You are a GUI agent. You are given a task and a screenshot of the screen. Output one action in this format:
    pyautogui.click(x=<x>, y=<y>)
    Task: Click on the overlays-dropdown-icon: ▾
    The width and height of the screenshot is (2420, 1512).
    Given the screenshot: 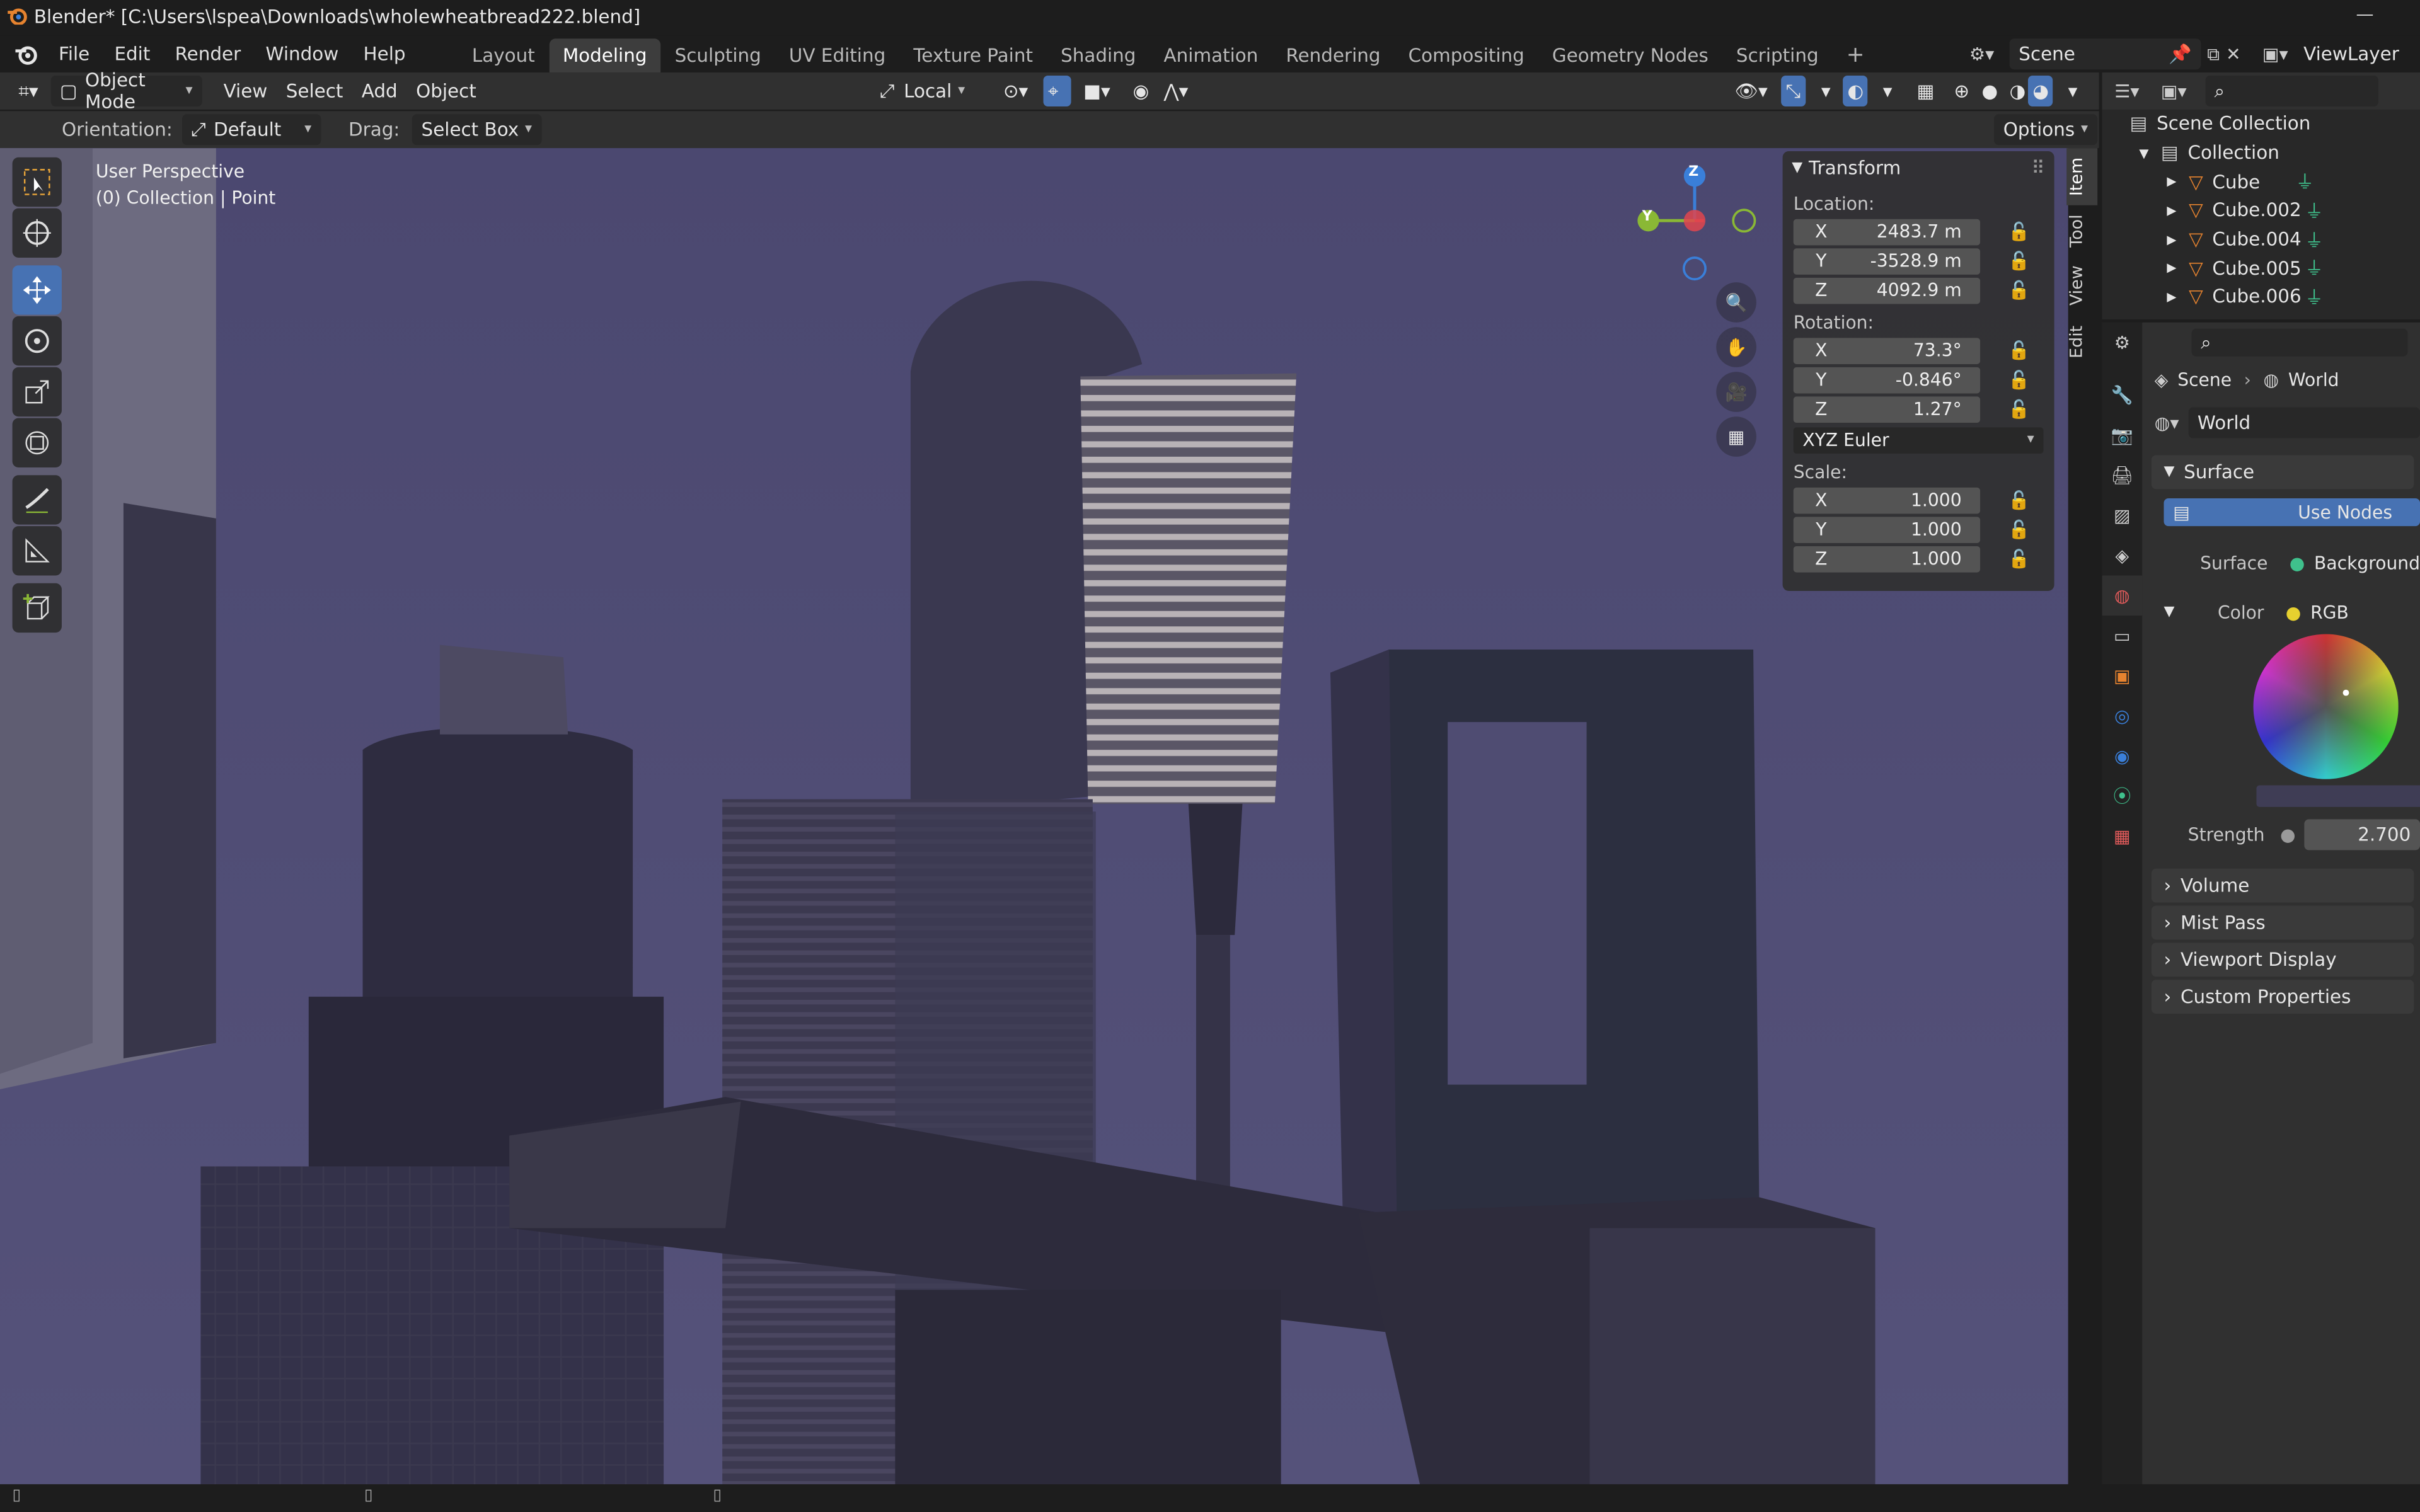 What is the action you would take?
    pyautogui.click(x=1887, y=91)
    